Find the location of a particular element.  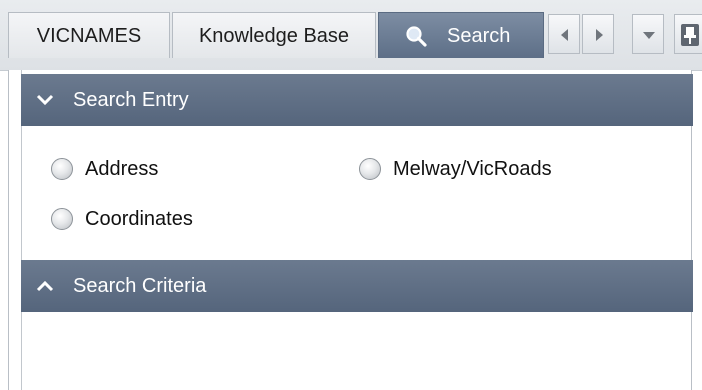

search-icon is located at coordinates (416, 36).